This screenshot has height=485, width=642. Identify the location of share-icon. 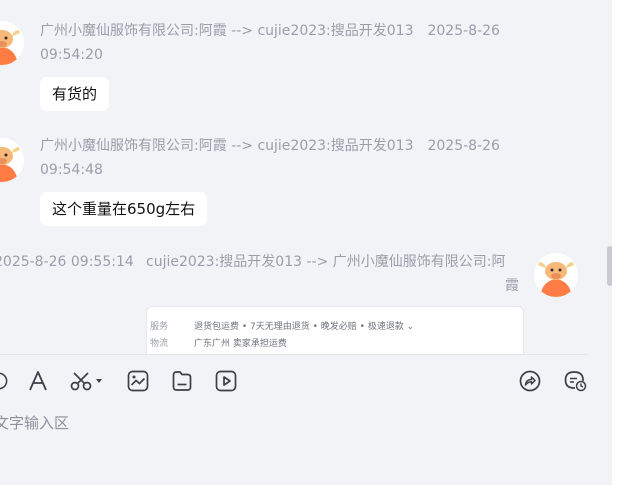
(530, 381).